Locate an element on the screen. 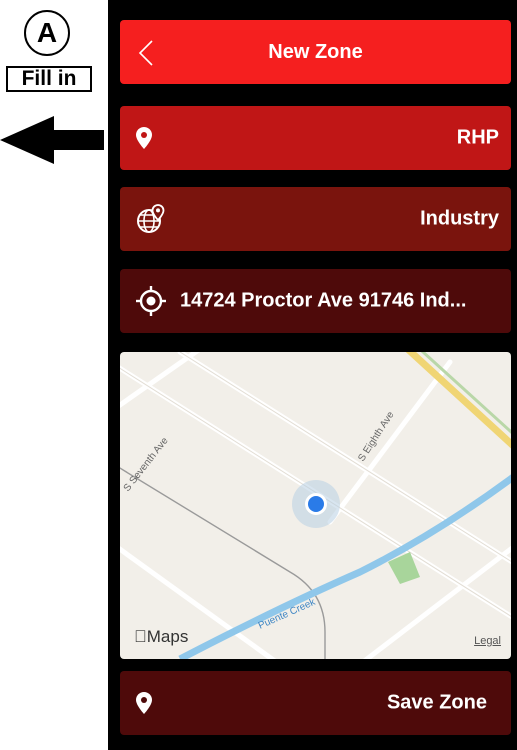  zone-name-field: RHP is located at coordinates (315, 138).